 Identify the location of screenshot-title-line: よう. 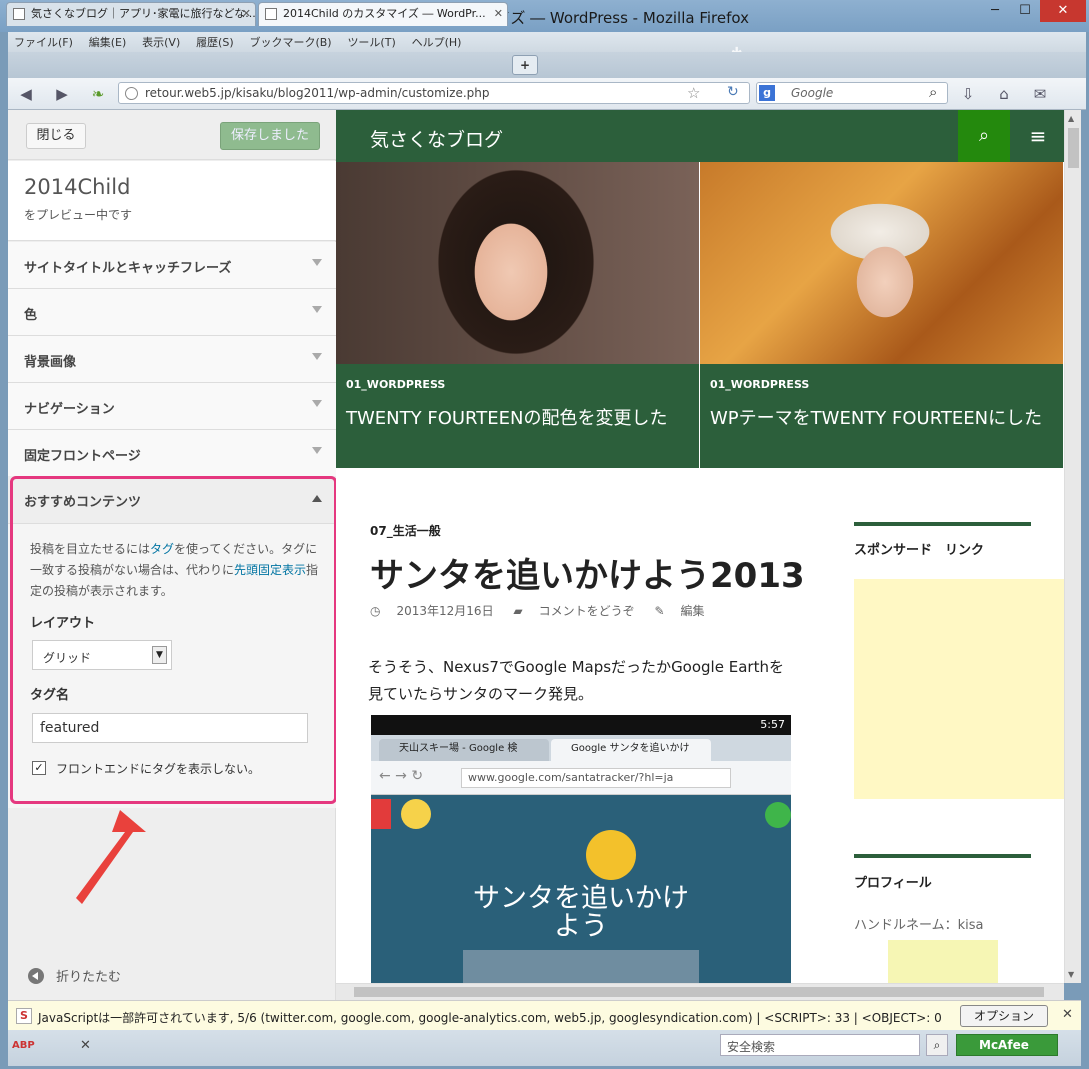
(581, 926).